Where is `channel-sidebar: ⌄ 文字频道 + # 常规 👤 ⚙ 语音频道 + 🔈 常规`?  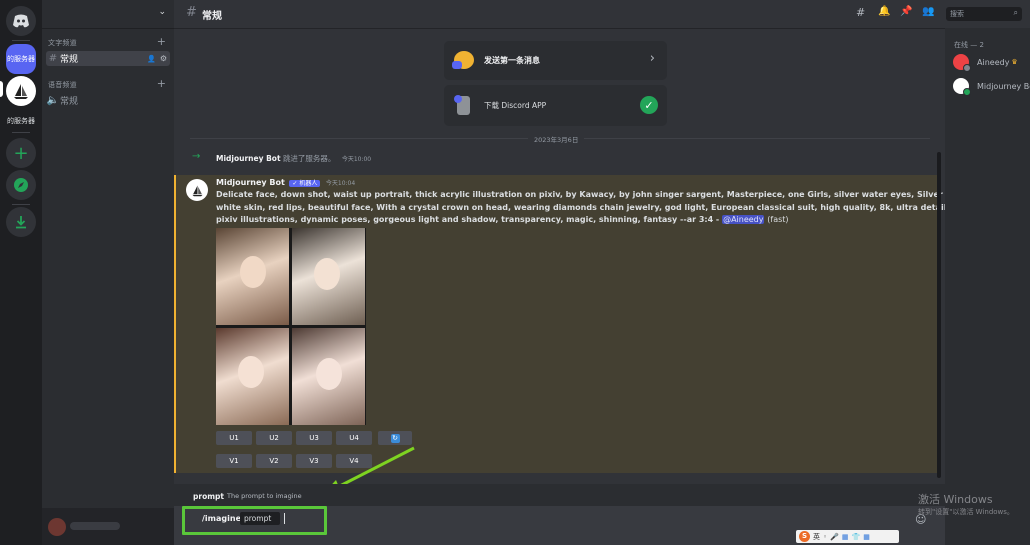 channel-sidebar: ⌄ 文字频道 + # 常规 👤 ⚙ 语音频道 + 🔈 常规 is located at coordinates (108, 272).